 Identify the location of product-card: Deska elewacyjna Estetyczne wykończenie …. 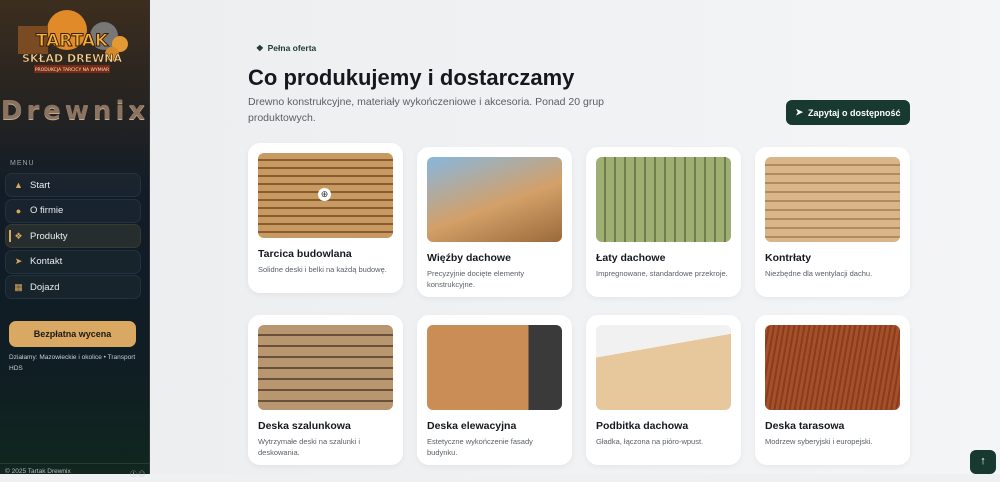
(494, 390).